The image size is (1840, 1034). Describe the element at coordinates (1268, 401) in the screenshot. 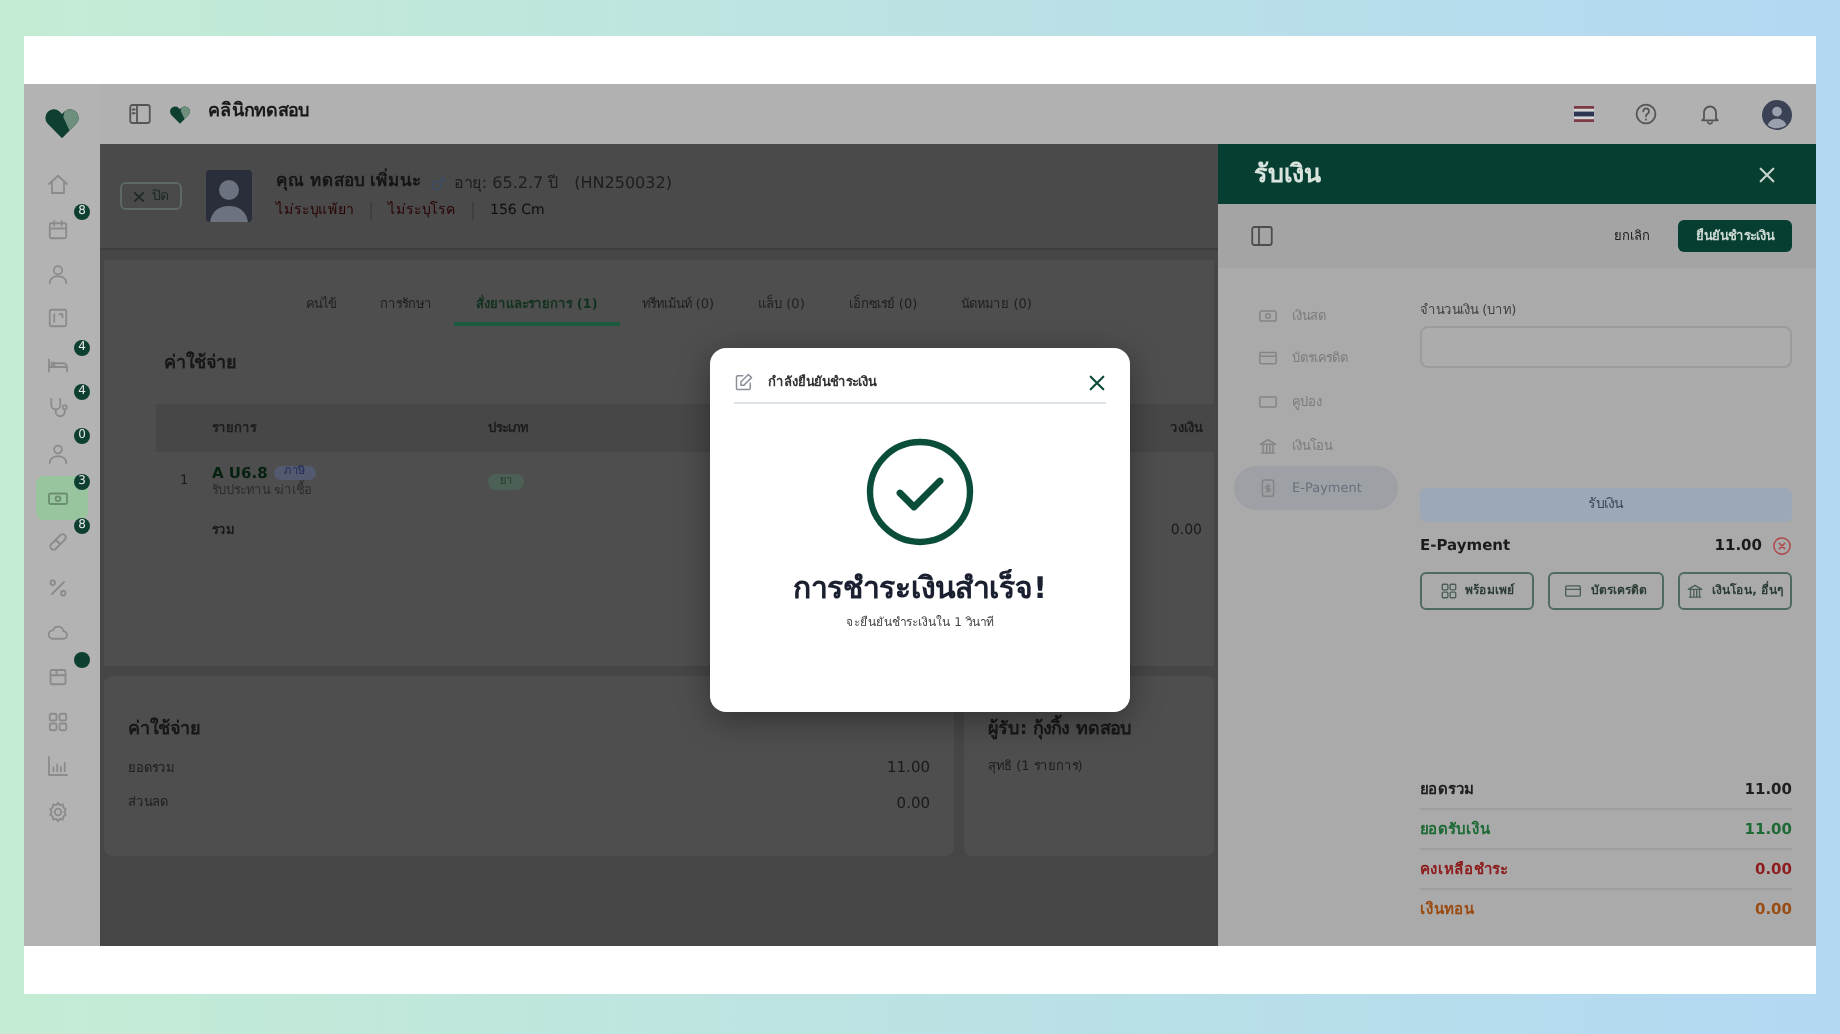

I see `coupon-icon` at that location.